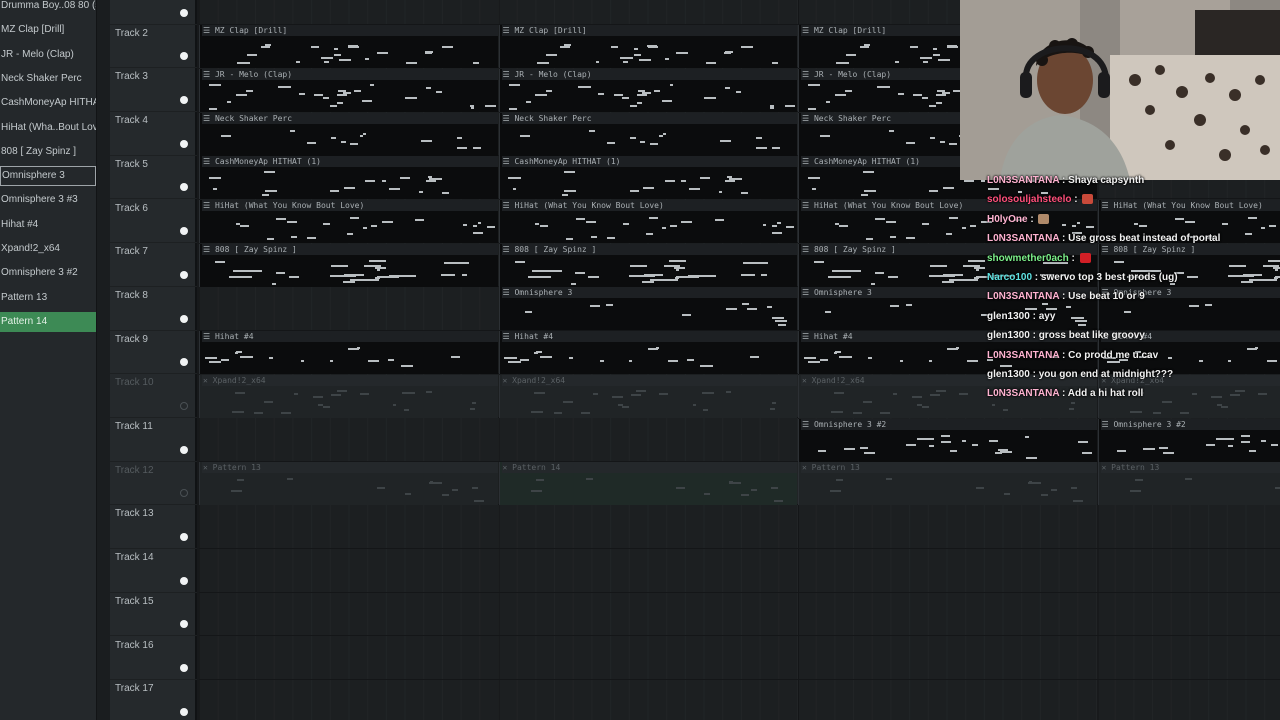  Describe the element at coordinates (153, 309) in the screenshot. I see `track-header: Track 8` at that location.